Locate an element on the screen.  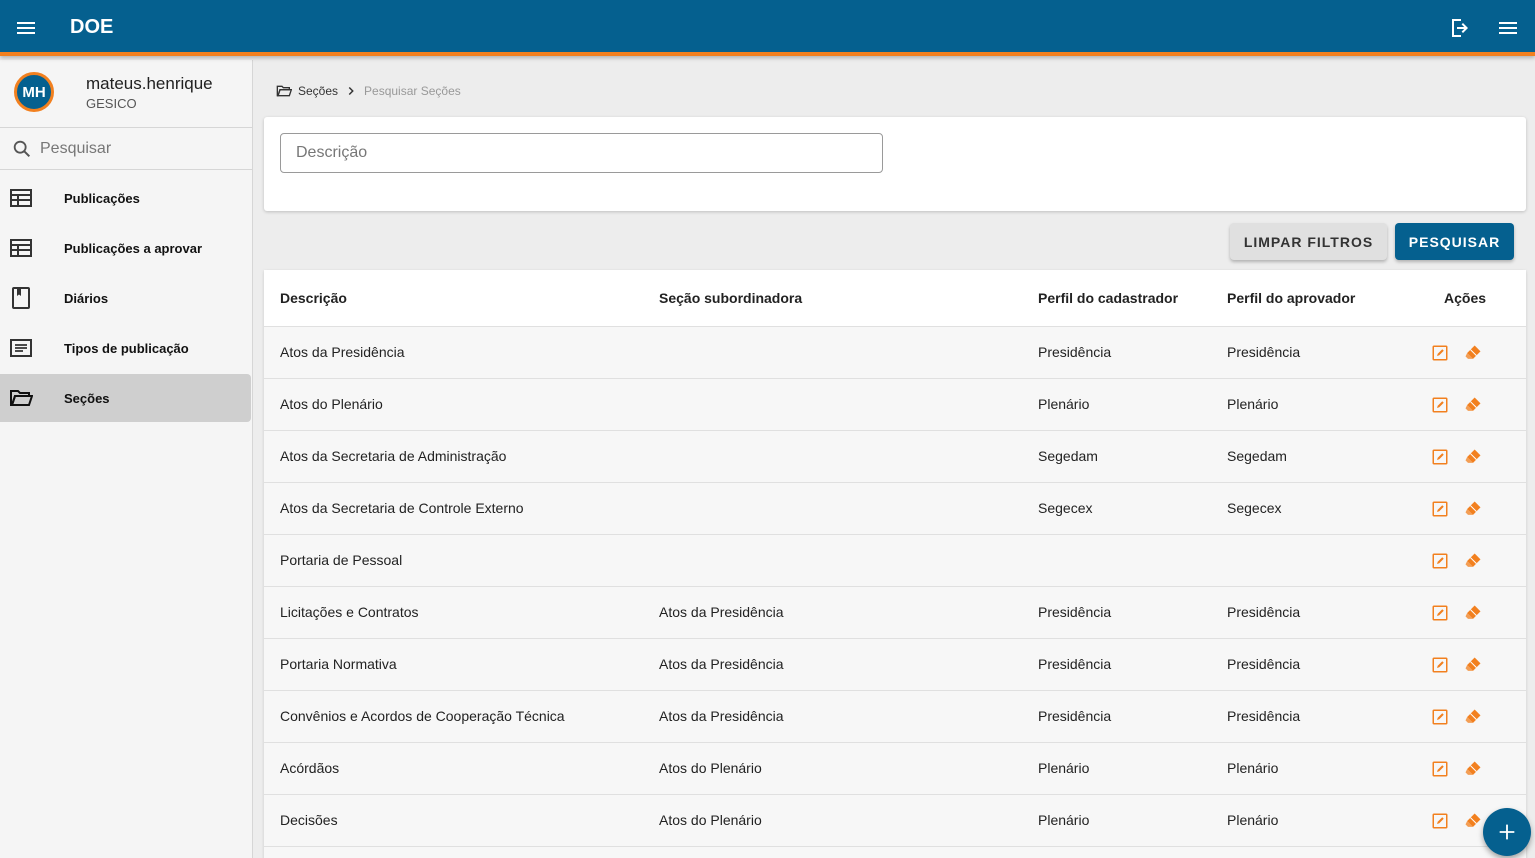
user-org: GESICO is located at coordinates (111, 103).